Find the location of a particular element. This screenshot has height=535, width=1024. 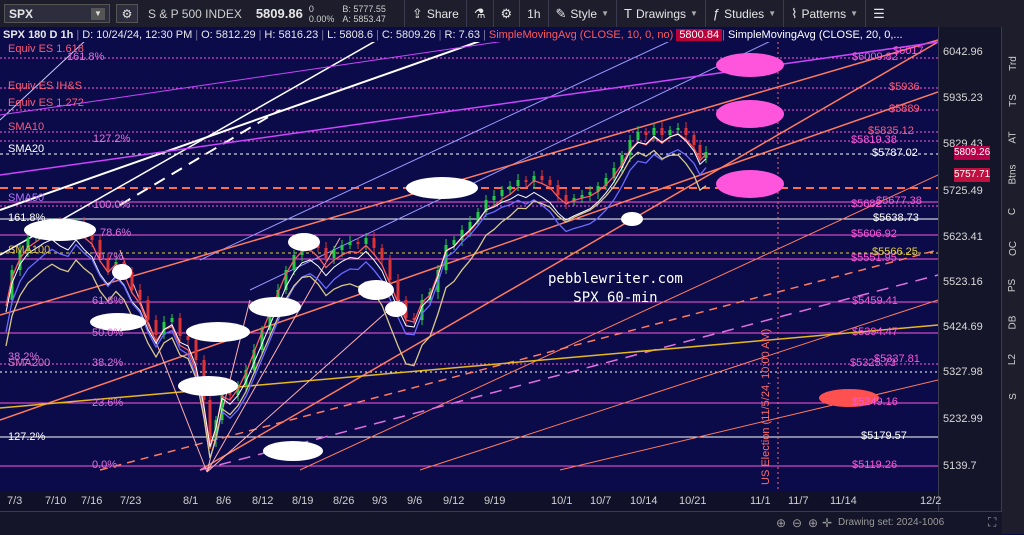

drawing-set-label: Drawing set: 2024-1006 is located at coordinates (891, 522).